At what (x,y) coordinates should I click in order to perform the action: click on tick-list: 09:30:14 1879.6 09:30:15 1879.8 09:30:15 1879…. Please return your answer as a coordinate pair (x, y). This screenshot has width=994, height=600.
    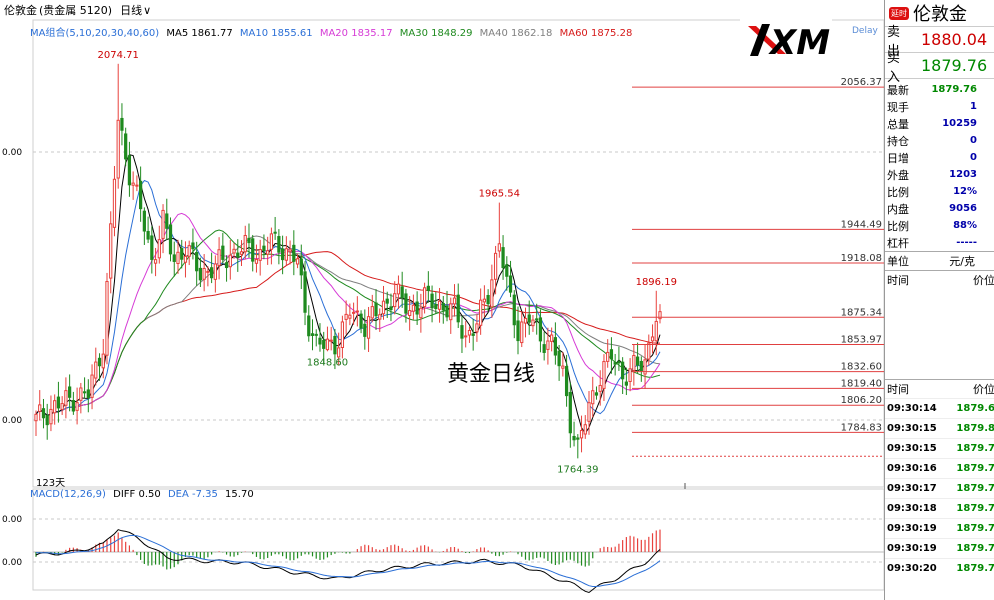
    Looking at the image, I should click on (939, 488).